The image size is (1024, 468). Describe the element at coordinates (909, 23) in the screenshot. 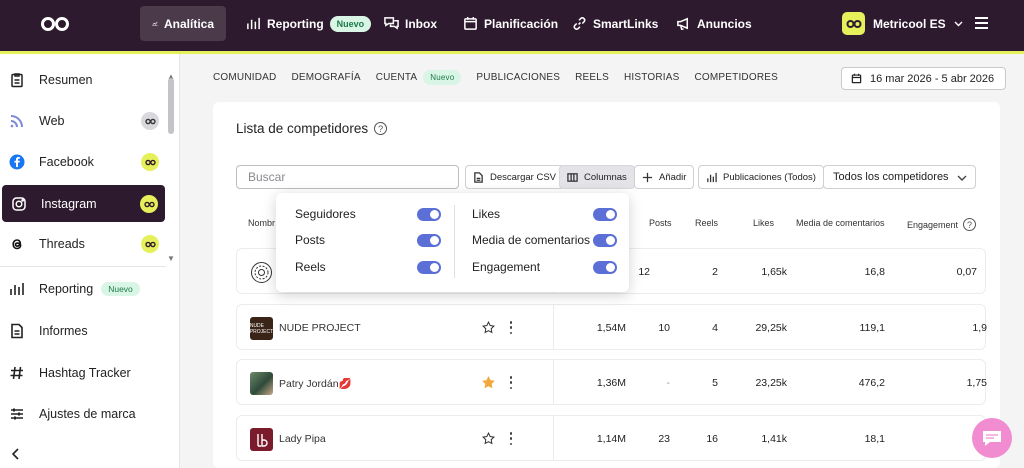

I see `account-name: Metricool ES` at that location.